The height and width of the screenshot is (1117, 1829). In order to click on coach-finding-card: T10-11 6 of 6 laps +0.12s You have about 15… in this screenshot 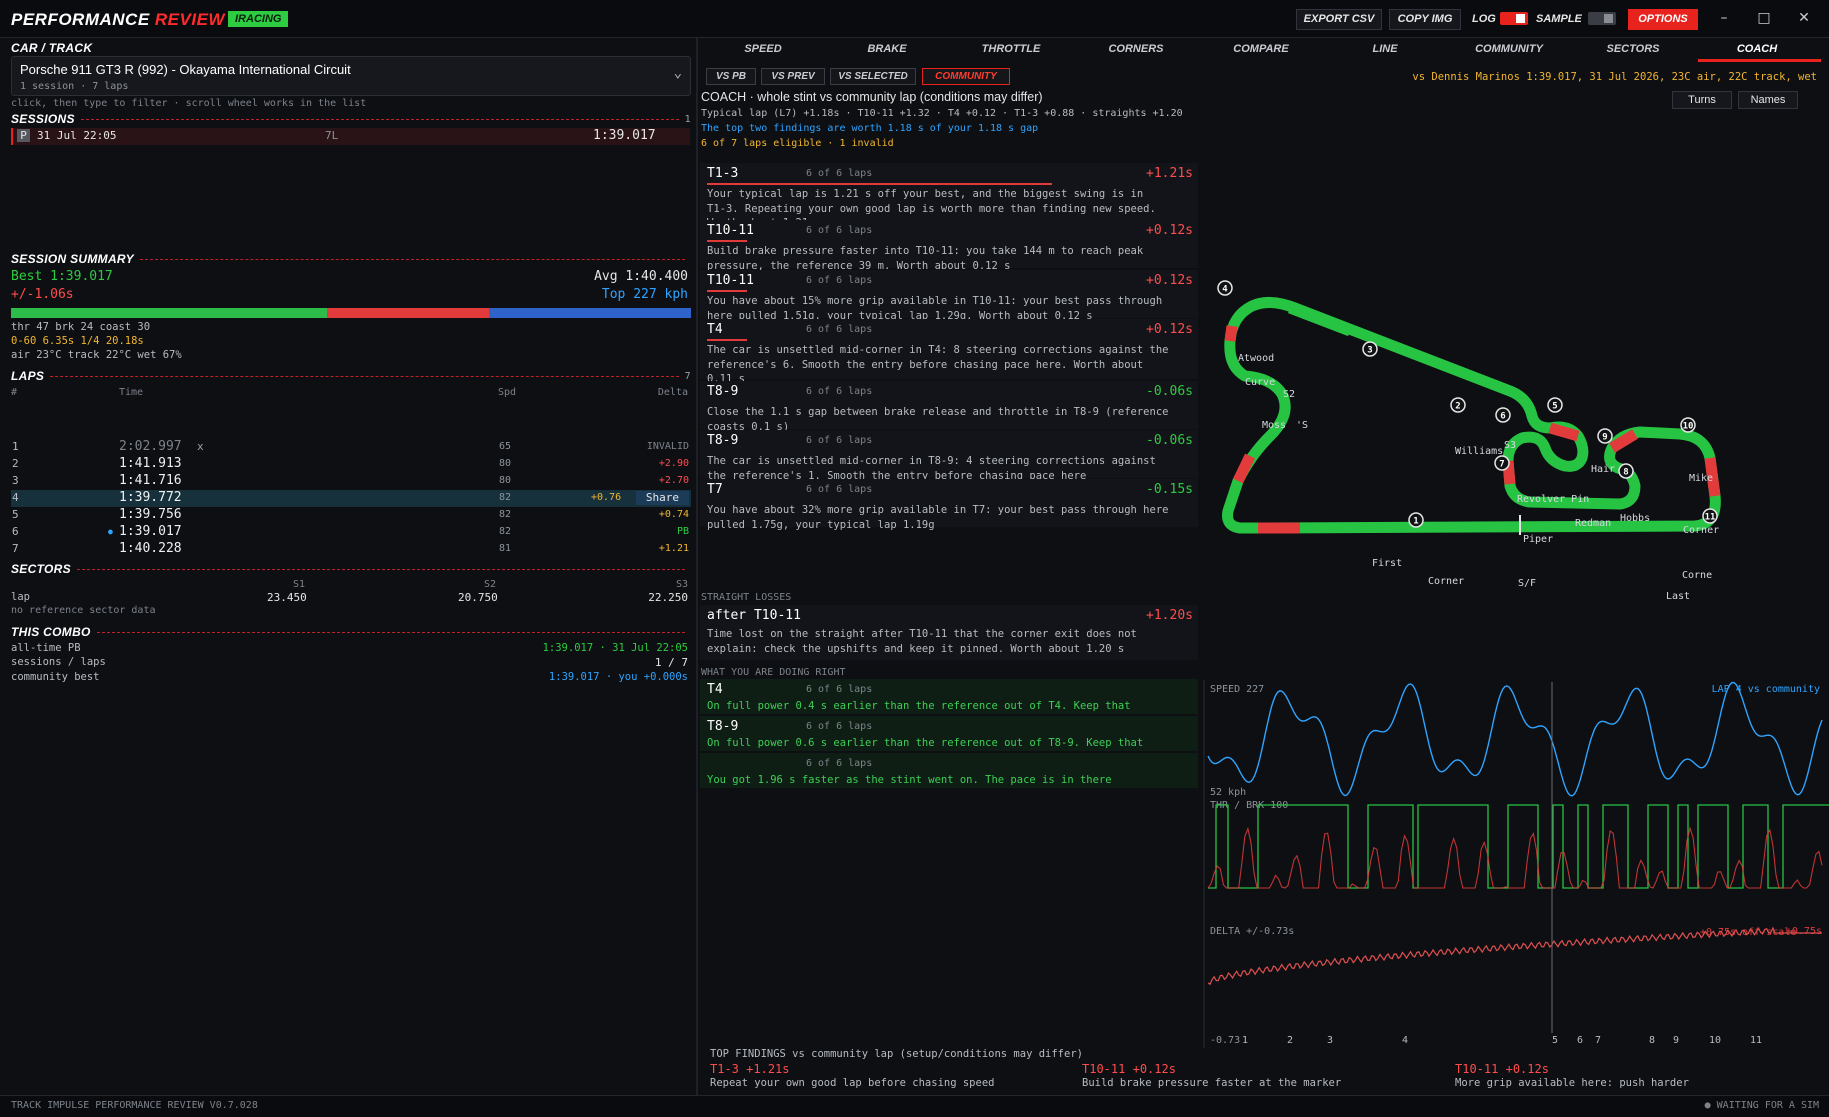, I will do `click(949, 296)`.